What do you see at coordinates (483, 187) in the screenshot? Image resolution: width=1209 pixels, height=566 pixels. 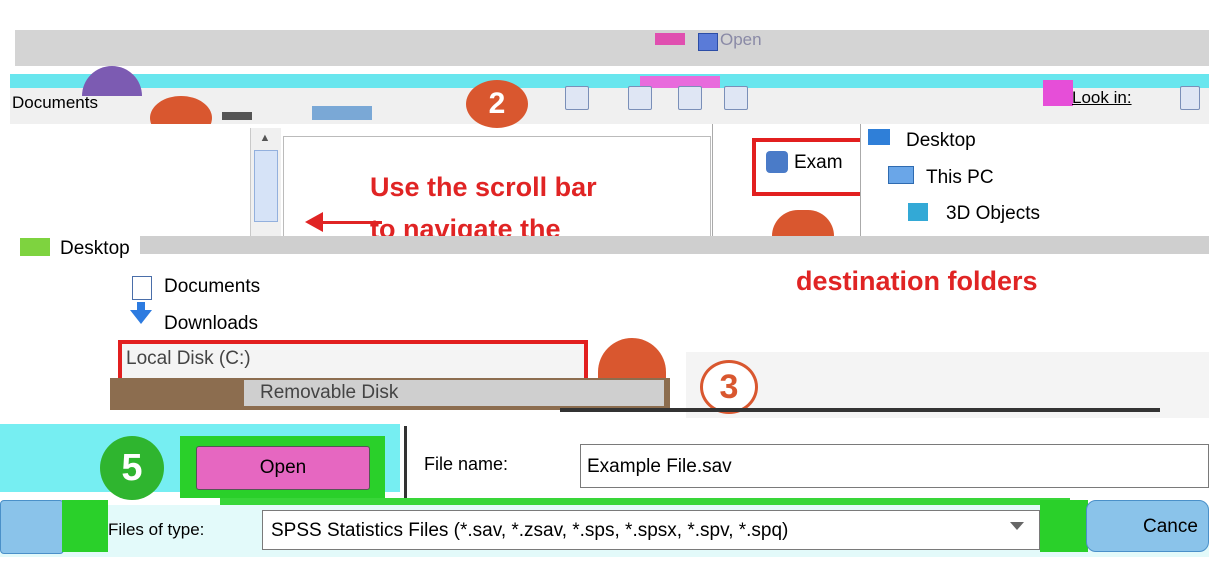 I see `annotation-scroll-line1: Use the scroll bar` at bounding box center [483, 187].